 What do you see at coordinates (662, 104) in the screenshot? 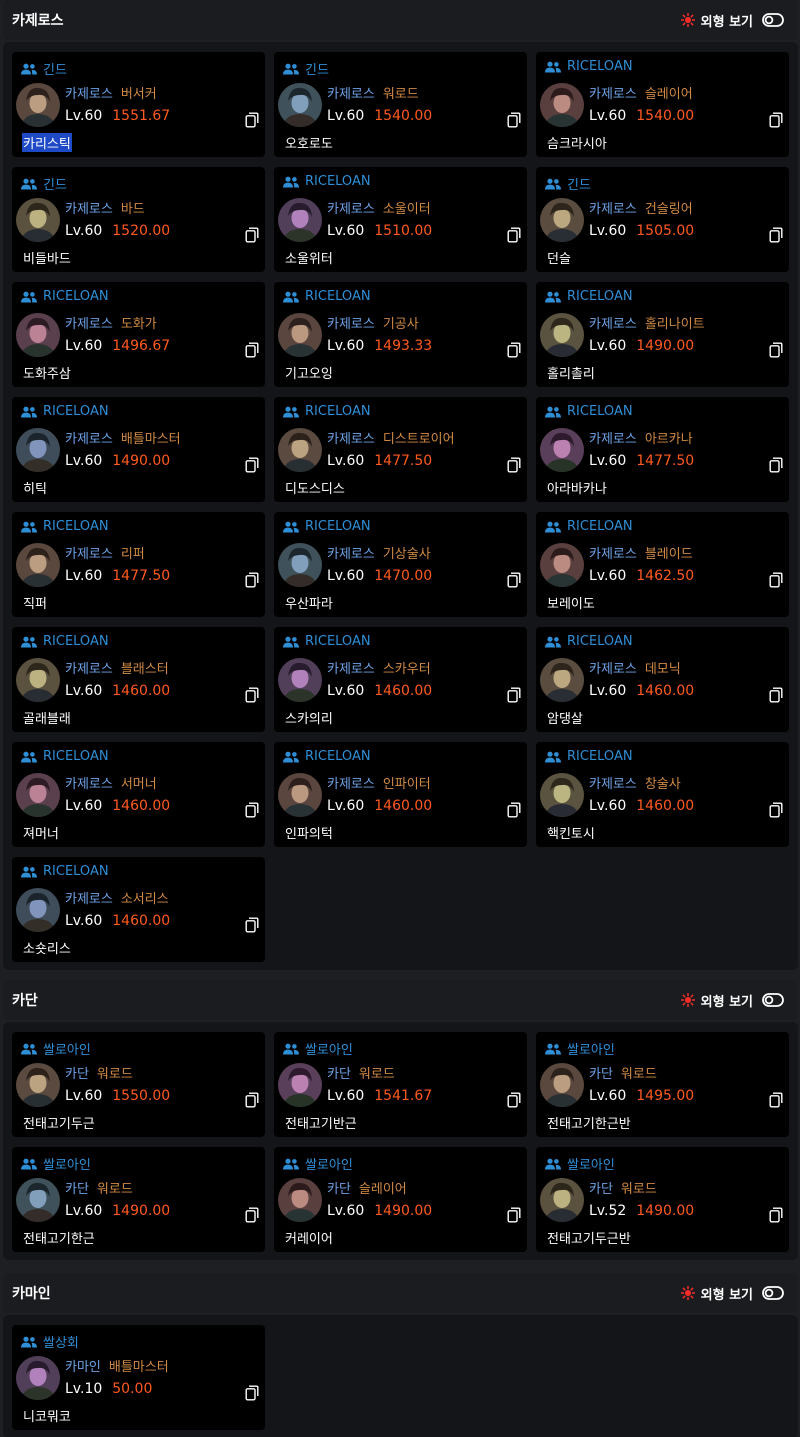
I see `character-card: RICELOAN 카제로스 슬레이어 Lv.60 1540.00 슴크라시아` at bounding box center [662, 104].